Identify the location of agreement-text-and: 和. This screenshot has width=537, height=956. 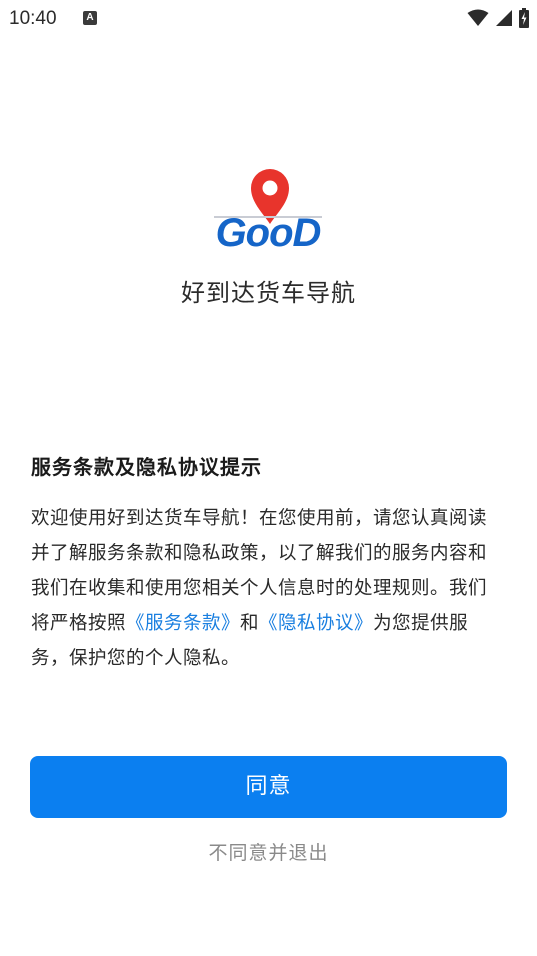
(250, 623).